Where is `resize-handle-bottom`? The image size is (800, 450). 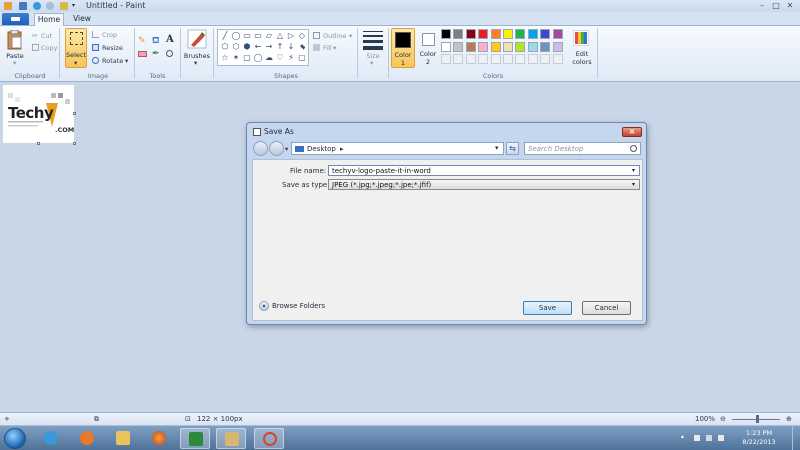 resize-handle-bottom is located at coordinates (38, 143).